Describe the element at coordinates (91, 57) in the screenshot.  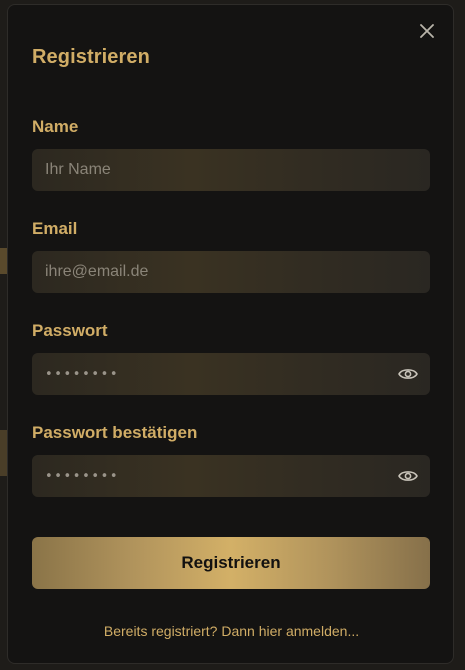
I see `modal-title: Registrieren` at that location.